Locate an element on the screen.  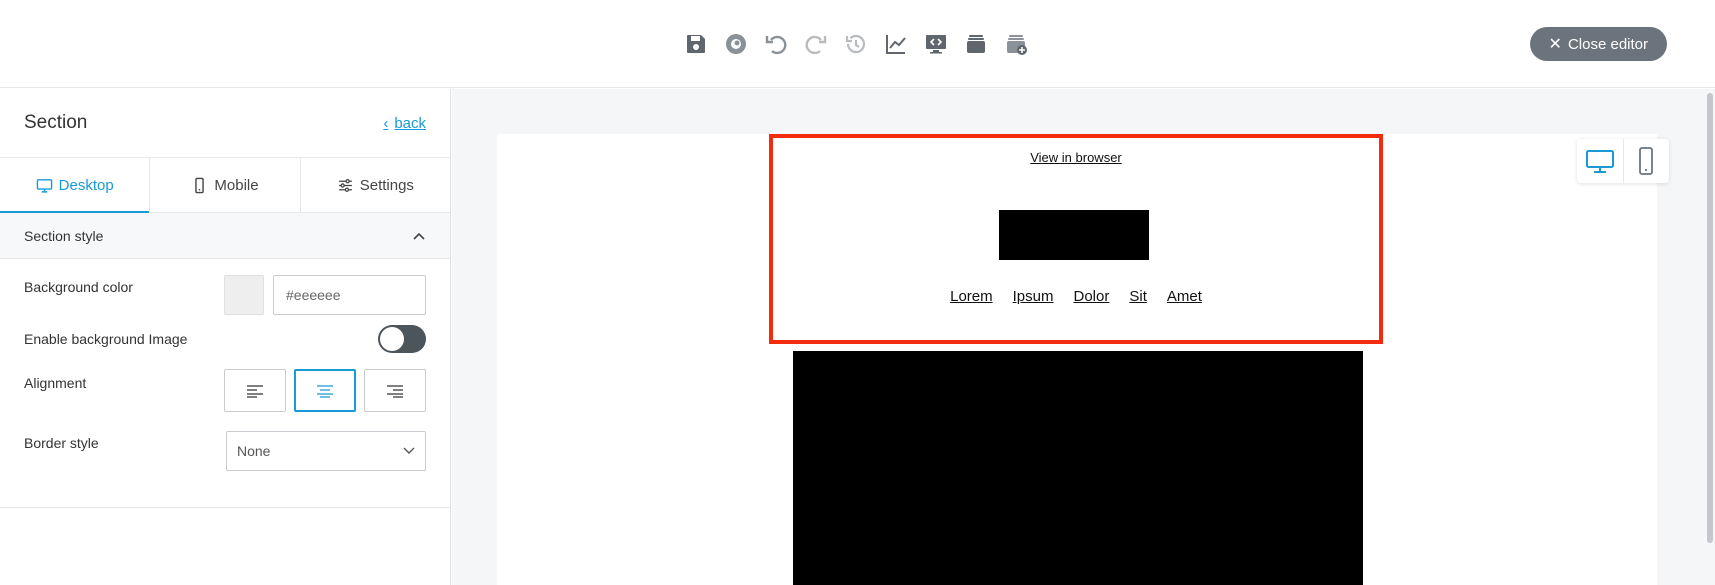
enable-bg-image-label: Enable background Image is located at coordinates (106, 339).